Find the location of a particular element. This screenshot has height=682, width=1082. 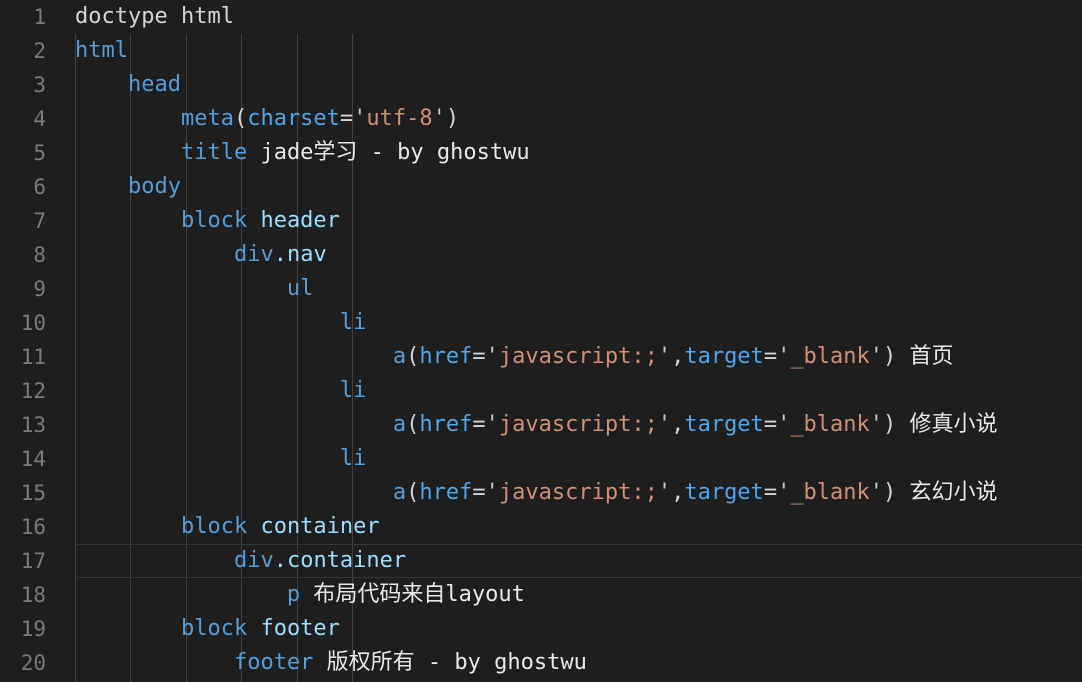

token-attr: charset is located at coordinates (293, 118).